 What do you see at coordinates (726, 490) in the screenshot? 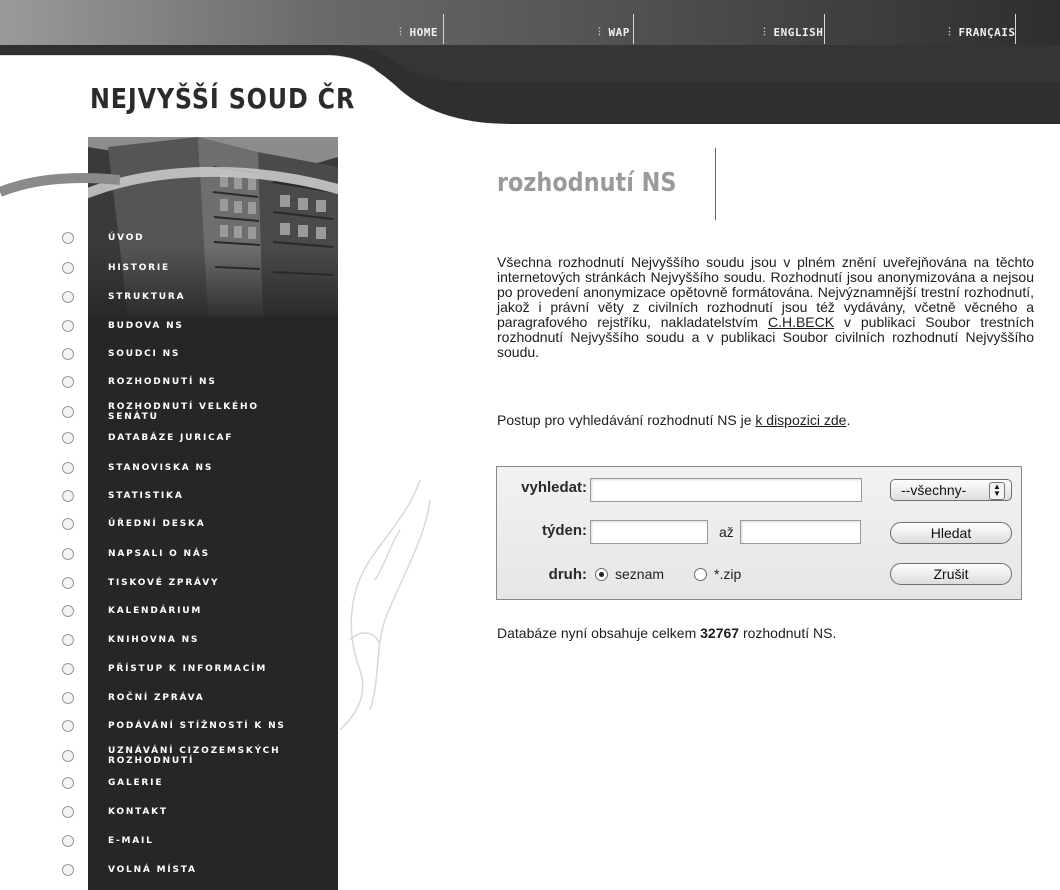
I see `search-input` at bounding box center [726, 490].